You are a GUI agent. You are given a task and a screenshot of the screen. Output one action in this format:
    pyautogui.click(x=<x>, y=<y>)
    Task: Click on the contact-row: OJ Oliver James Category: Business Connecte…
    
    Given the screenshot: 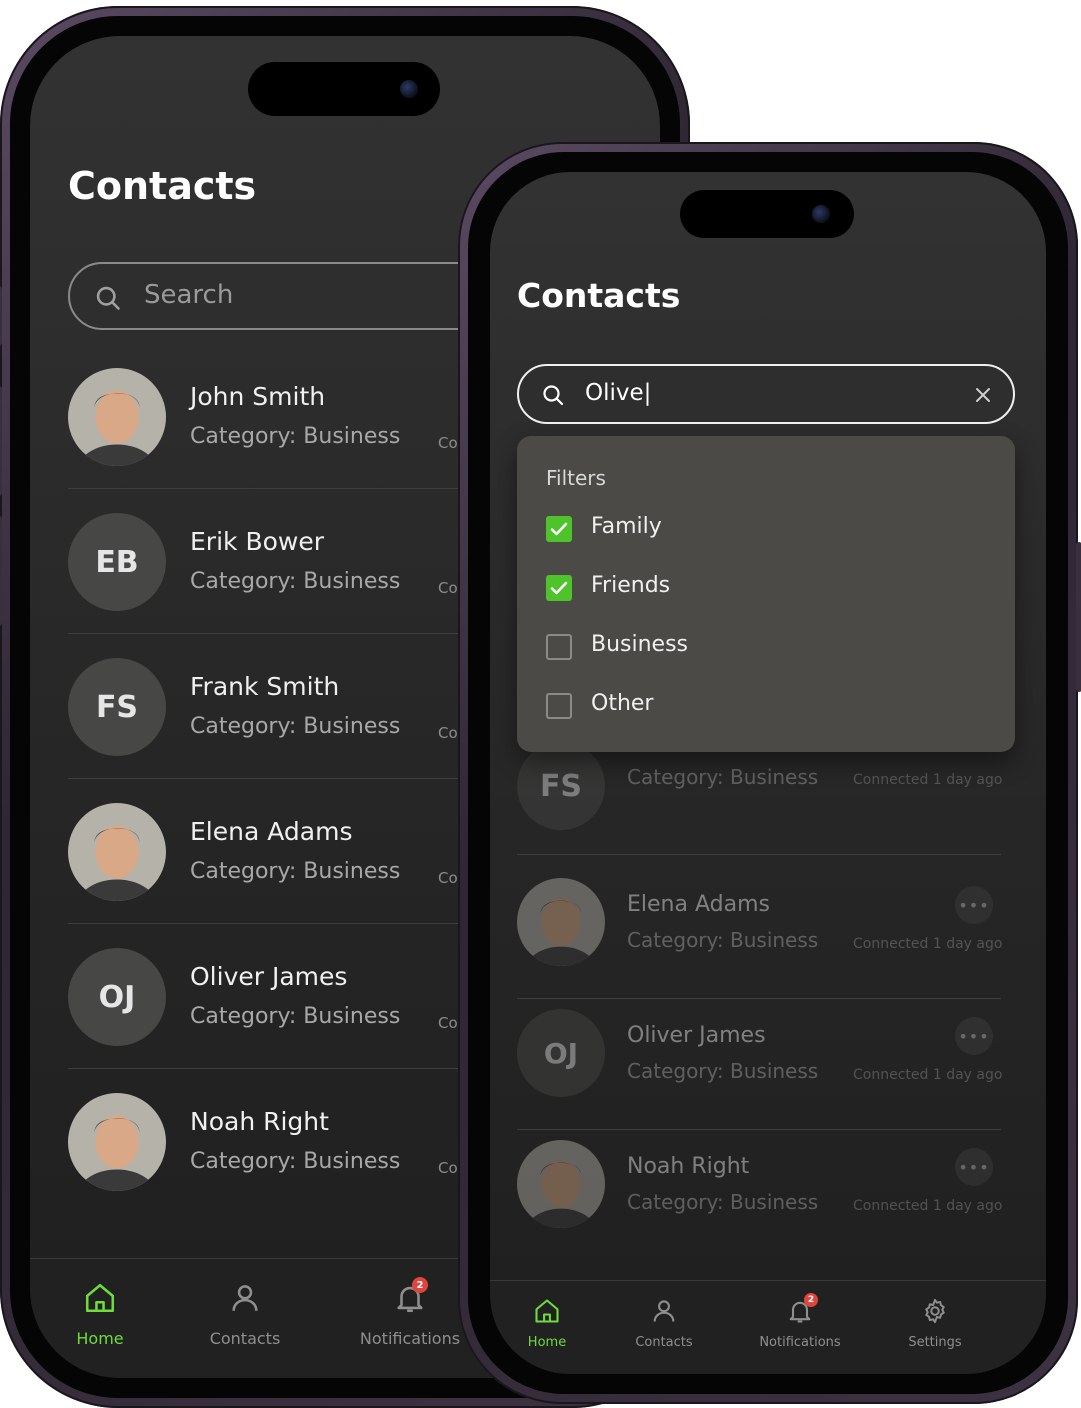 What is the action you would take?
    pyautogui.click(x=768, y=1064)
    